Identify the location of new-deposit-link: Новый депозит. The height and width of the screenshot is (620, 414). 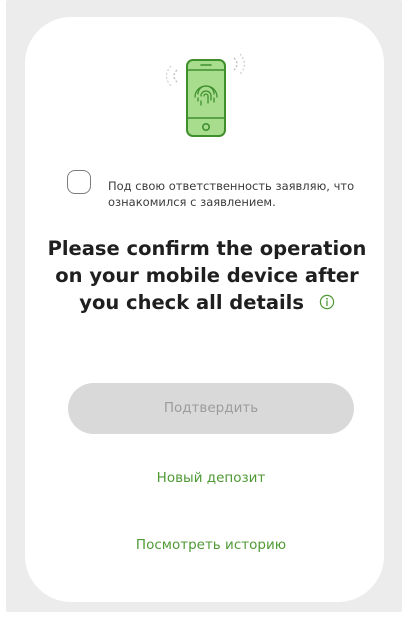
(211, 478).